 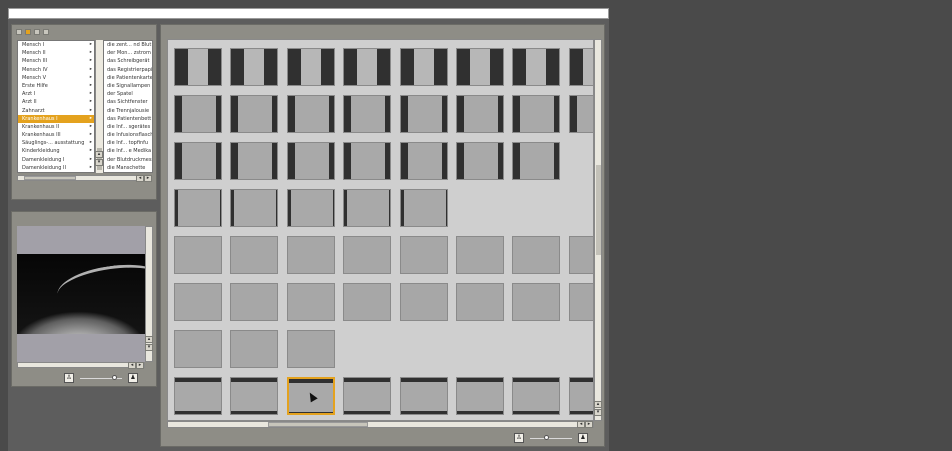 I want to click on category-item: Mensch IV ▸, so click(x=56, y=70).